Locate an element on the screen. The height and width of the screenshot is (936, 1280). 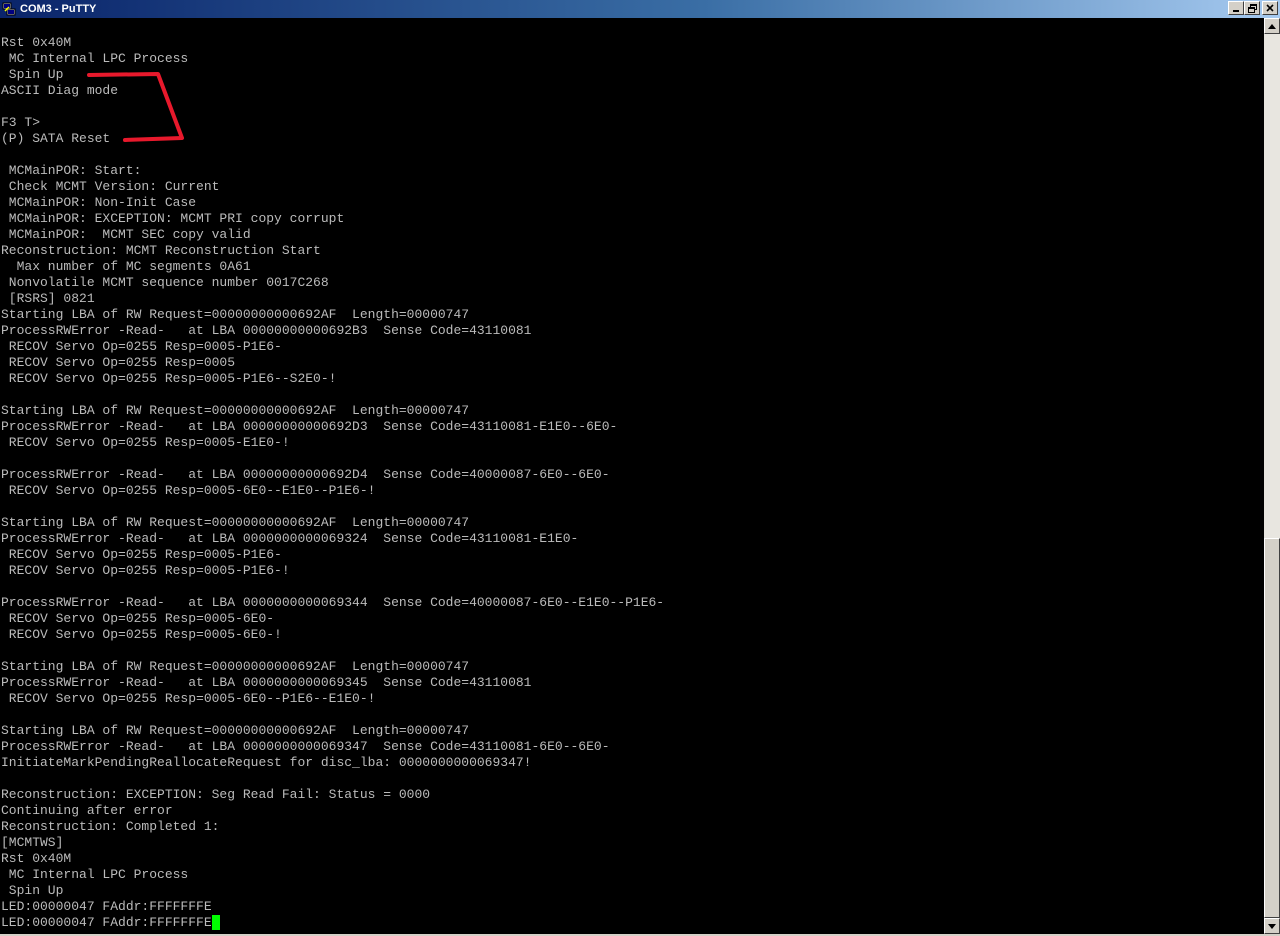
window-controls is located at coordinates (1253, 8).